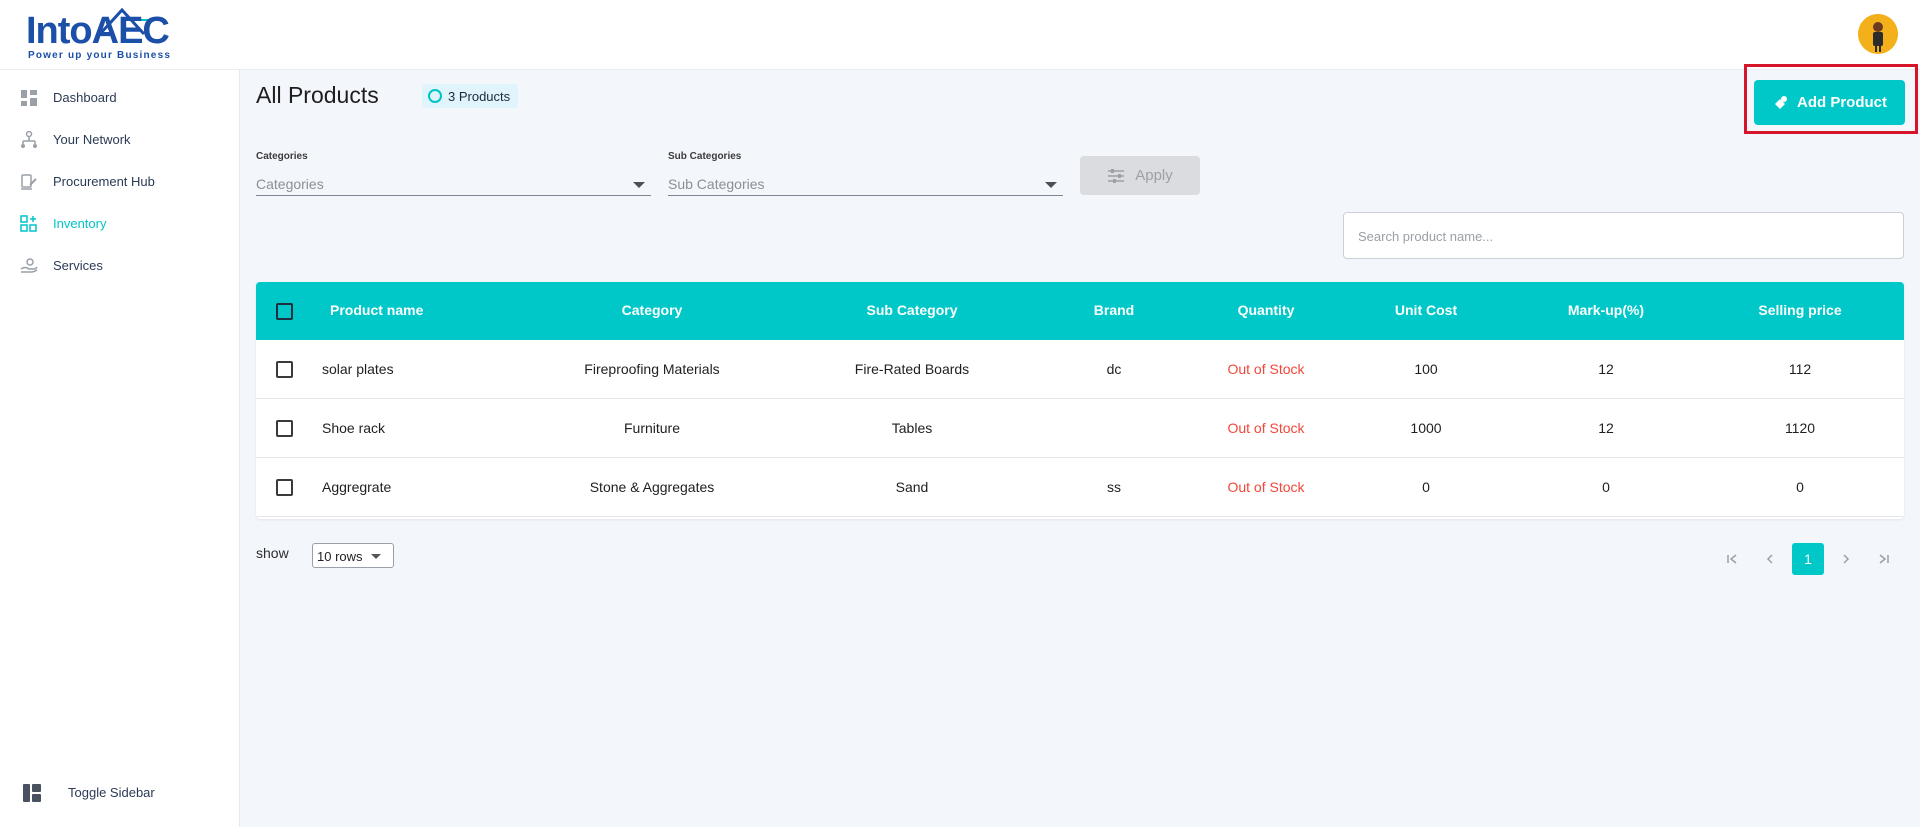 This screenshot has height=827, width=1920. I want to click on toggle-sidebar-button: Toggle Sidebar, so click(120, 793).